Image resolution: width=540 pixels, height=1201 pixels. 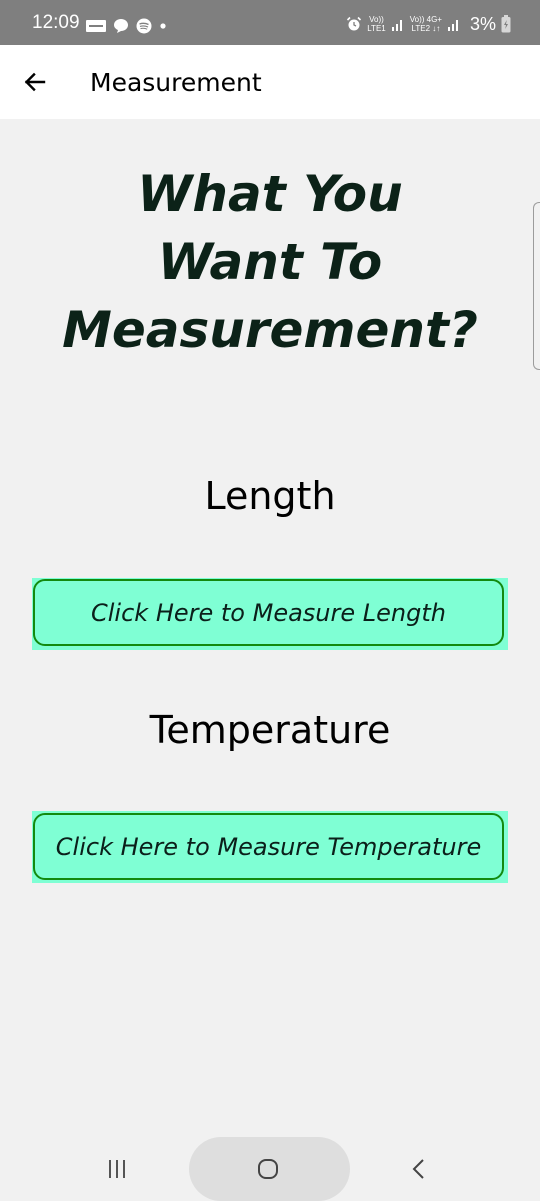 I want to click on battery-charging-icon, so click(x=506, y=24).